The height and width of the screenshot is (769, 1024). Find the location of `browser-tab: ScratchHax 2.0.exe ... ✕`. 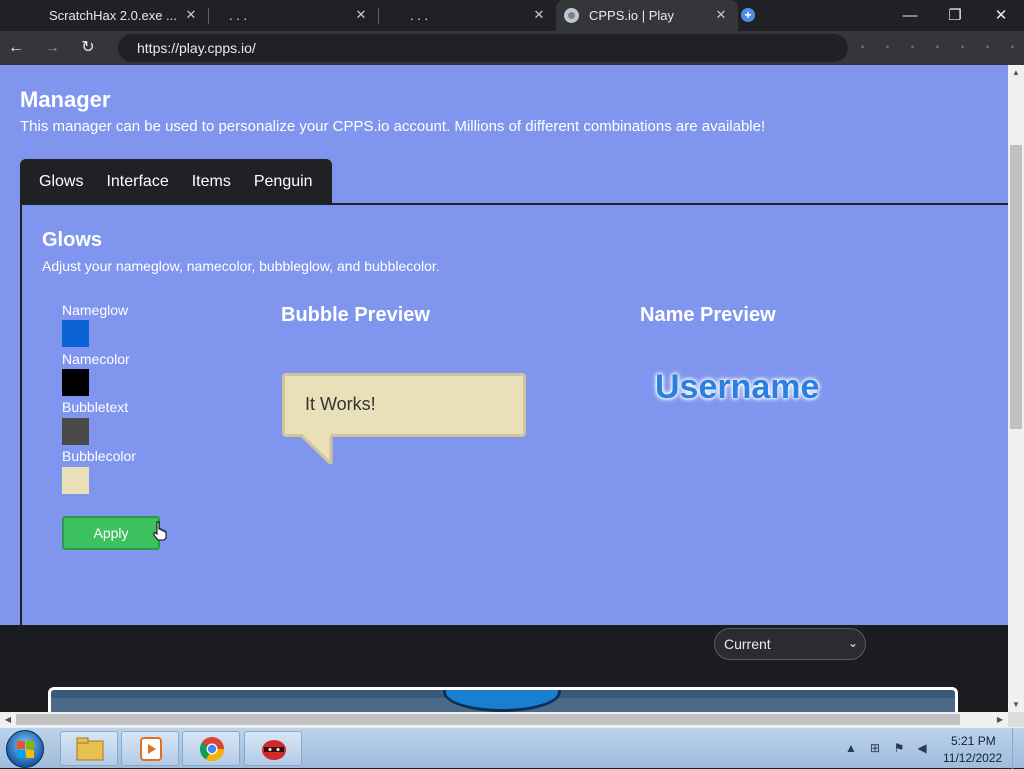

browser-tab: ScratchHax 2.0.exe ... ✕ is located at coordinates (123, 15).